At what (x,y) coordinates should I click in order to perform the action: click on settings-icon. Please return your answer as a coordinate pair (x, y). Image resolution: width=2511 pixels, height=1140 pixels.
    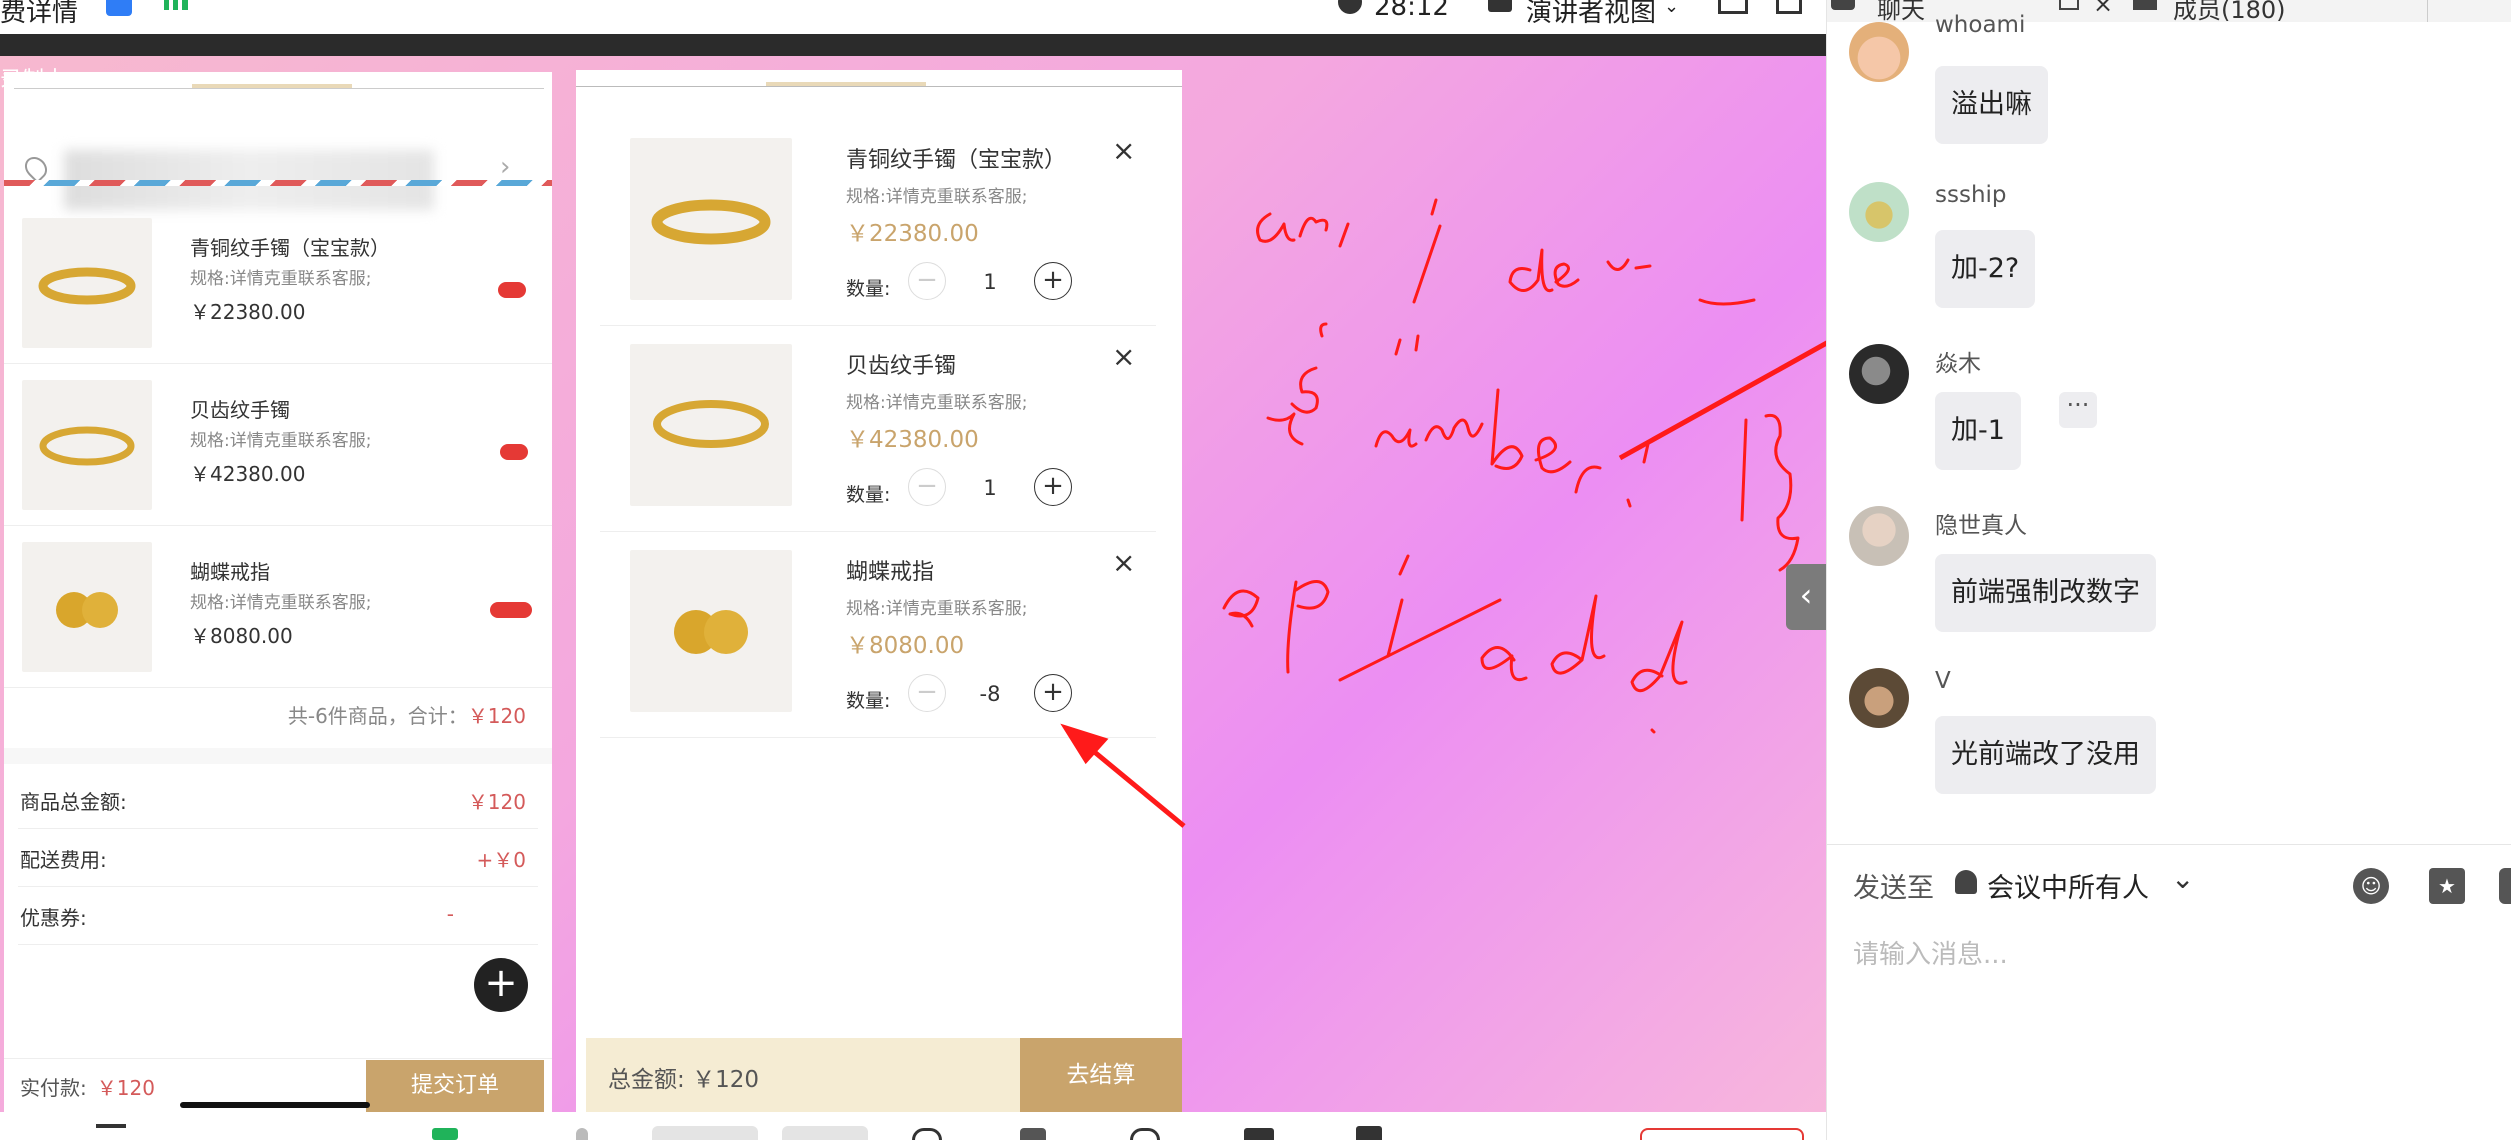
    Looking at the image, I should click on (1145, 1134).